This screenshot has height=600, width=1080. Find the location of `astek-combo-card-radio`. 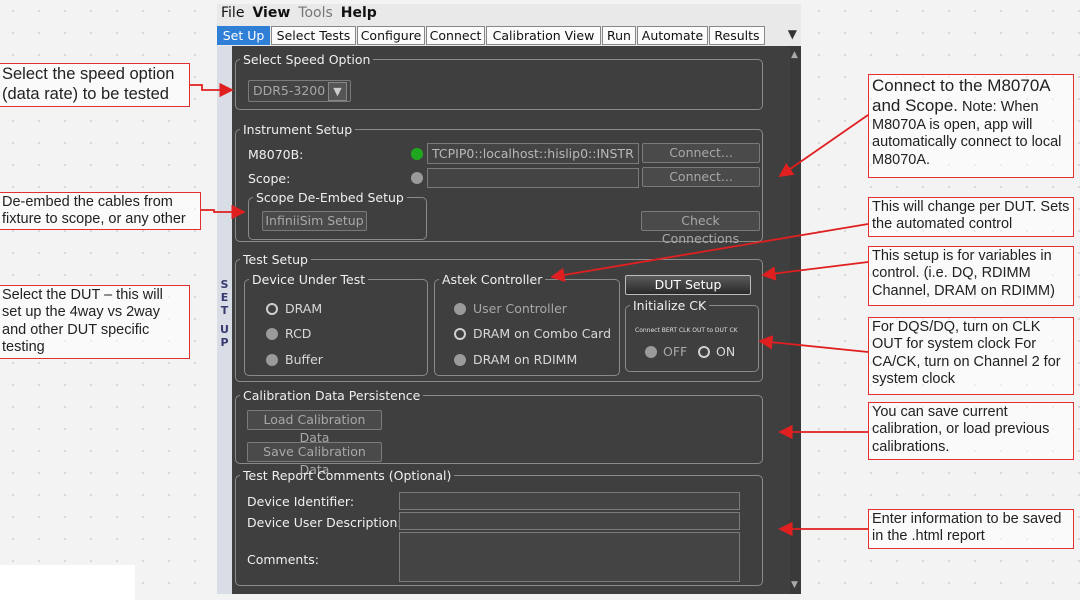

astek-combo-card-radio is located at coordinates (460, 334).